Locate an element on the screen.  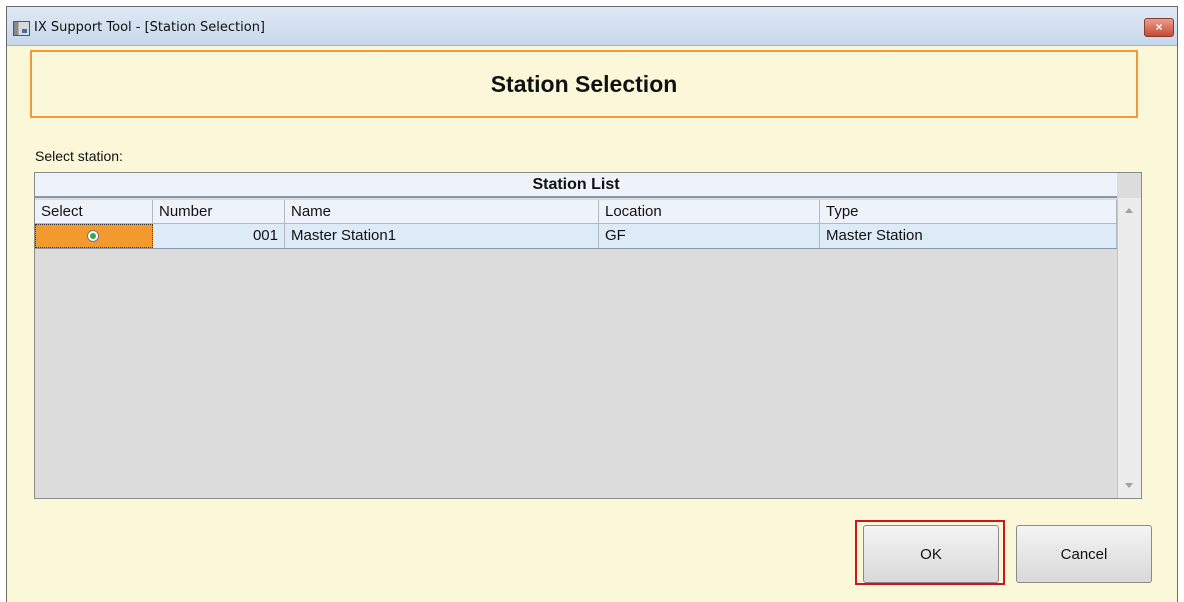
page-title: Station Selection is located at coordinates (584, 83).